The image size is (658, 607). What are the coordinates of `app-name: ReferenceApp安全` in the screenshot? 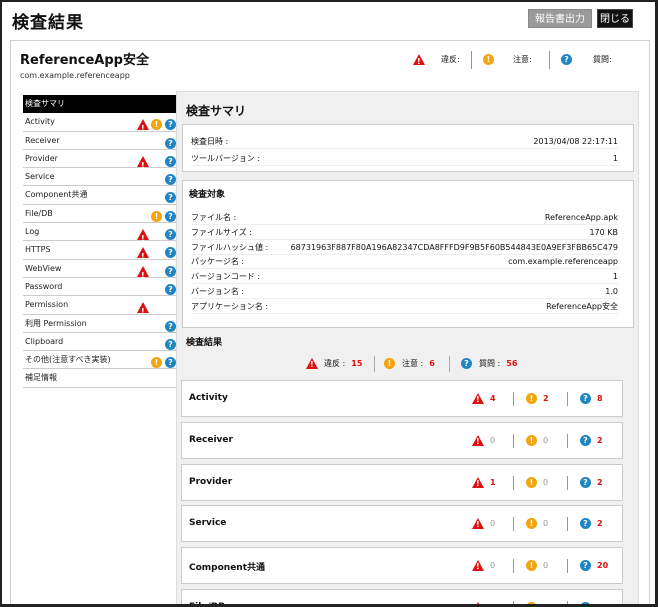 It's located at (84, 60).